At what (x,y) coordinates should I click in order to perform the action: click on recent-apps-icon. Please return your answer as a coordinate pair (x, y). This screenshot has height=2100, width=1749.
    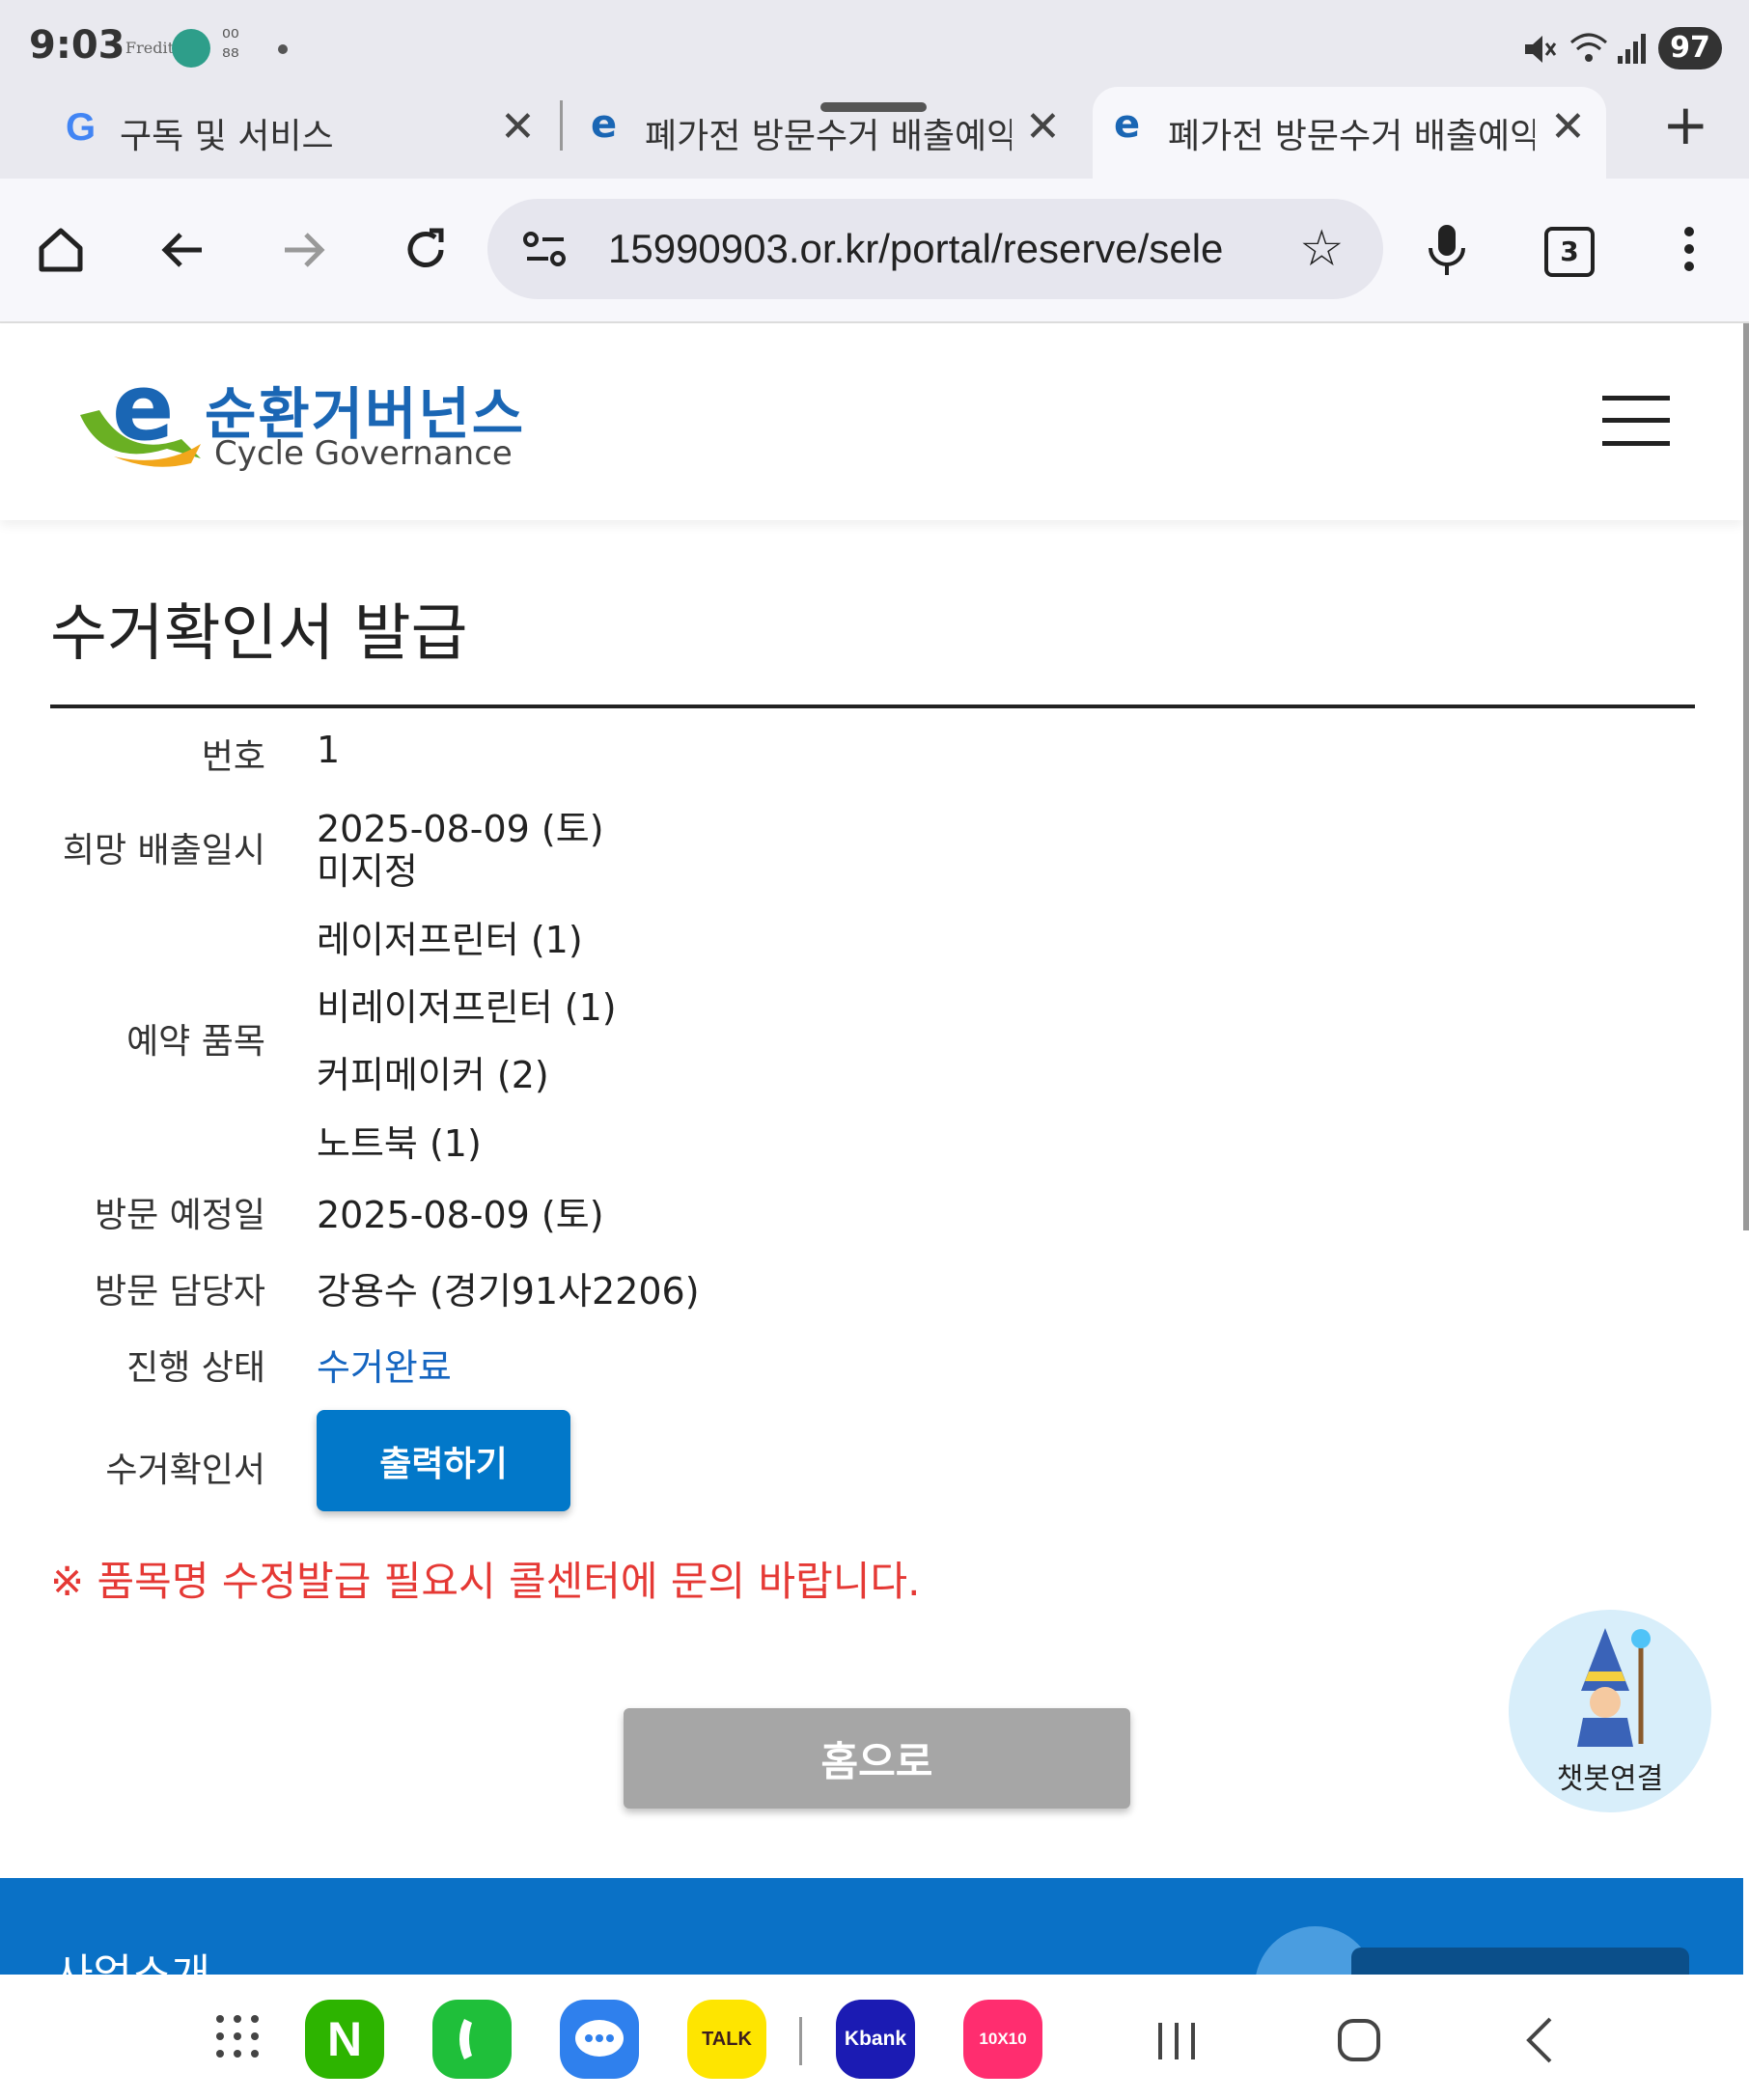
    Looking at the image, I should click on (1176, 2043).